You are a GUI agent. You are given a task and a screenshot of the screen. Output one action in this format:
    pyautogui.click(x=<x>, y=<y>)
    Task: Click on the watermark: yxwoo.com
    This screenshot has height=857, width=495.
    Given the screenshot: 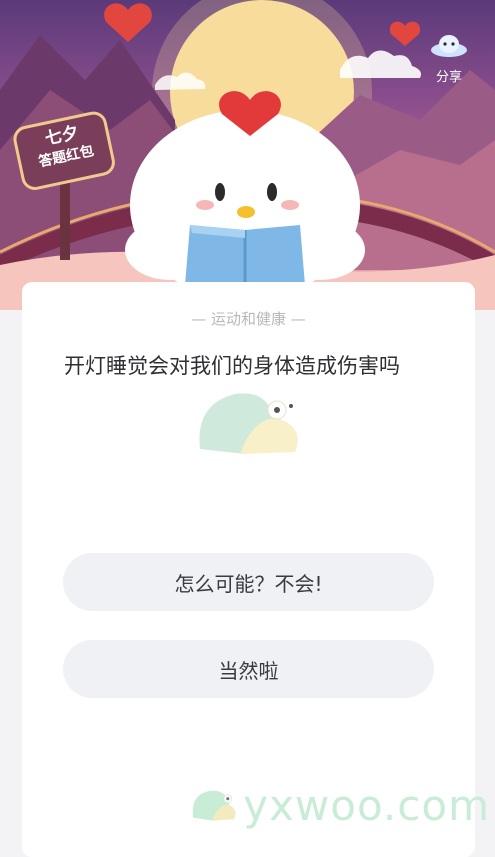 What is the action you would take?
    pyautogui.click(x=340, y=805)
    